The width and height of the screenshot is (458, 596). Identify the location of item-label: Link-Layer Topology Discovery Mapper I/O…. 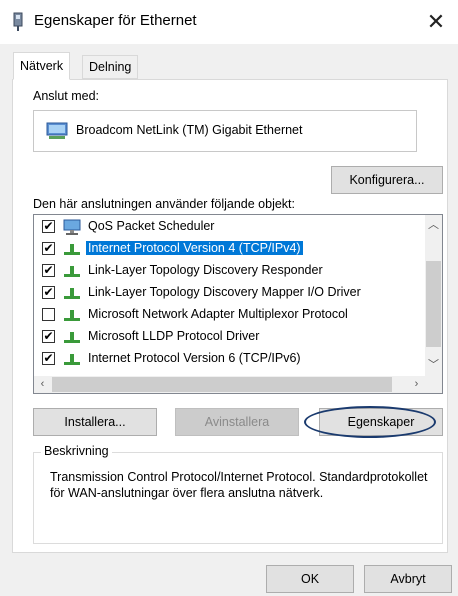
(224, 292).